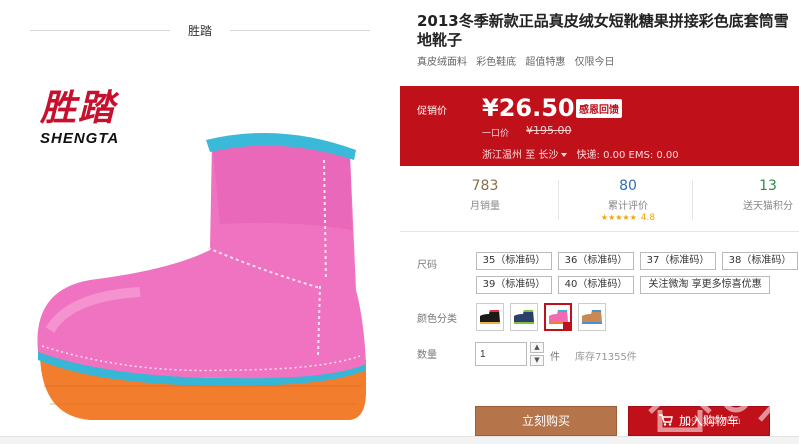 Image resolution: width=799 pixels, height=444 pixels. Describe the element at coordinates (490, 317) in the screenshot. I see `color-swatch-black` at that location.